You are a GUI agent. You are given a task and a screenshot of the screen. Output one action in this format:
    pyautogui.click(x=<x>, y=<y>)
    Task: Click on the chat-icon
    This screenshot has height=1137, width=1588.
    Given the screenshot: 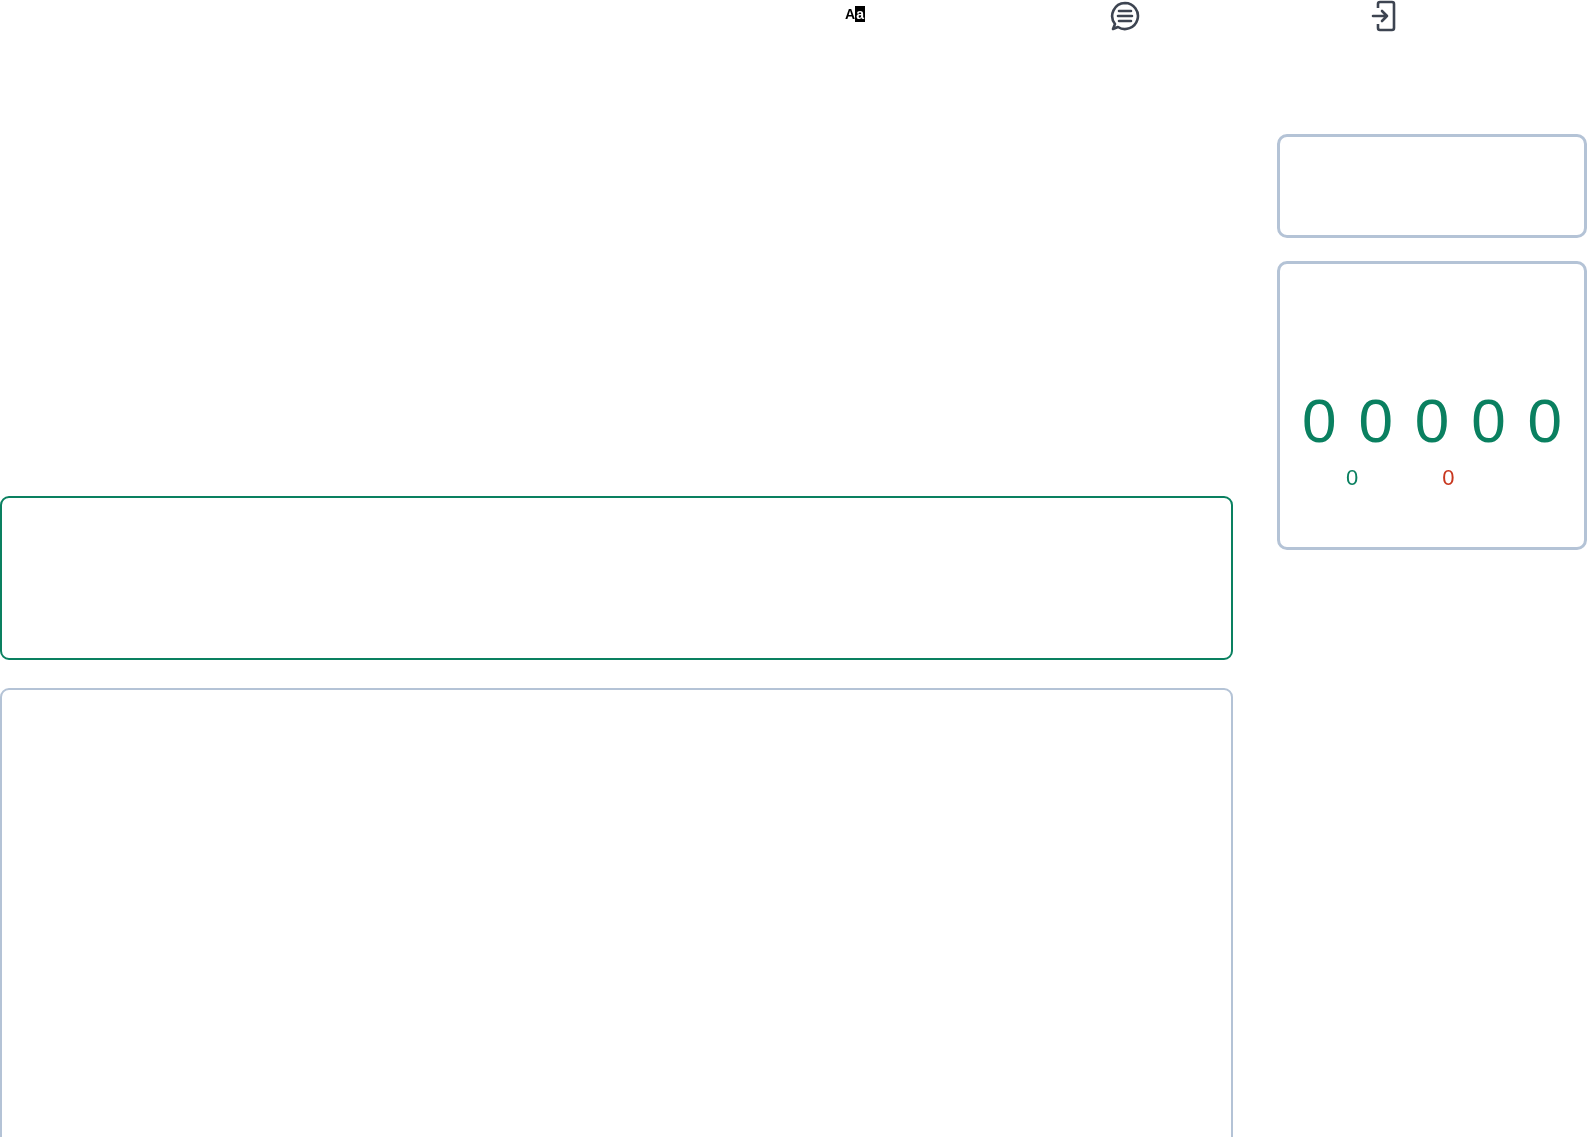 What is the action you would take?
    pyautogui.click(x=1125, y=16)
    